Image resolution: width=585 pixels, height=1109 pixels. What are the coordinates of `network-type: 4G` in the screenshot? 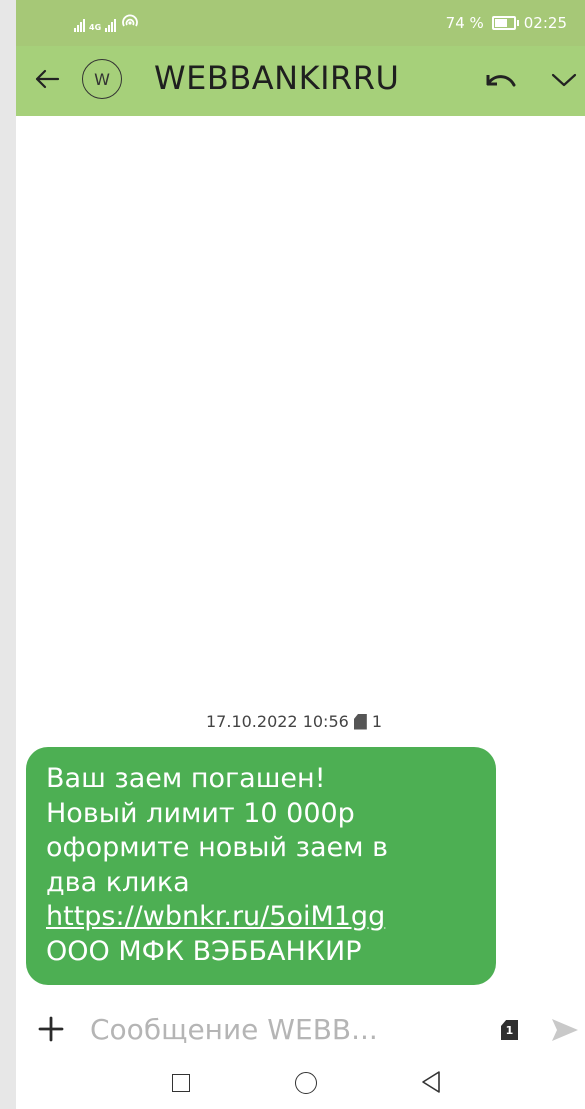 It's located at (95, 27).